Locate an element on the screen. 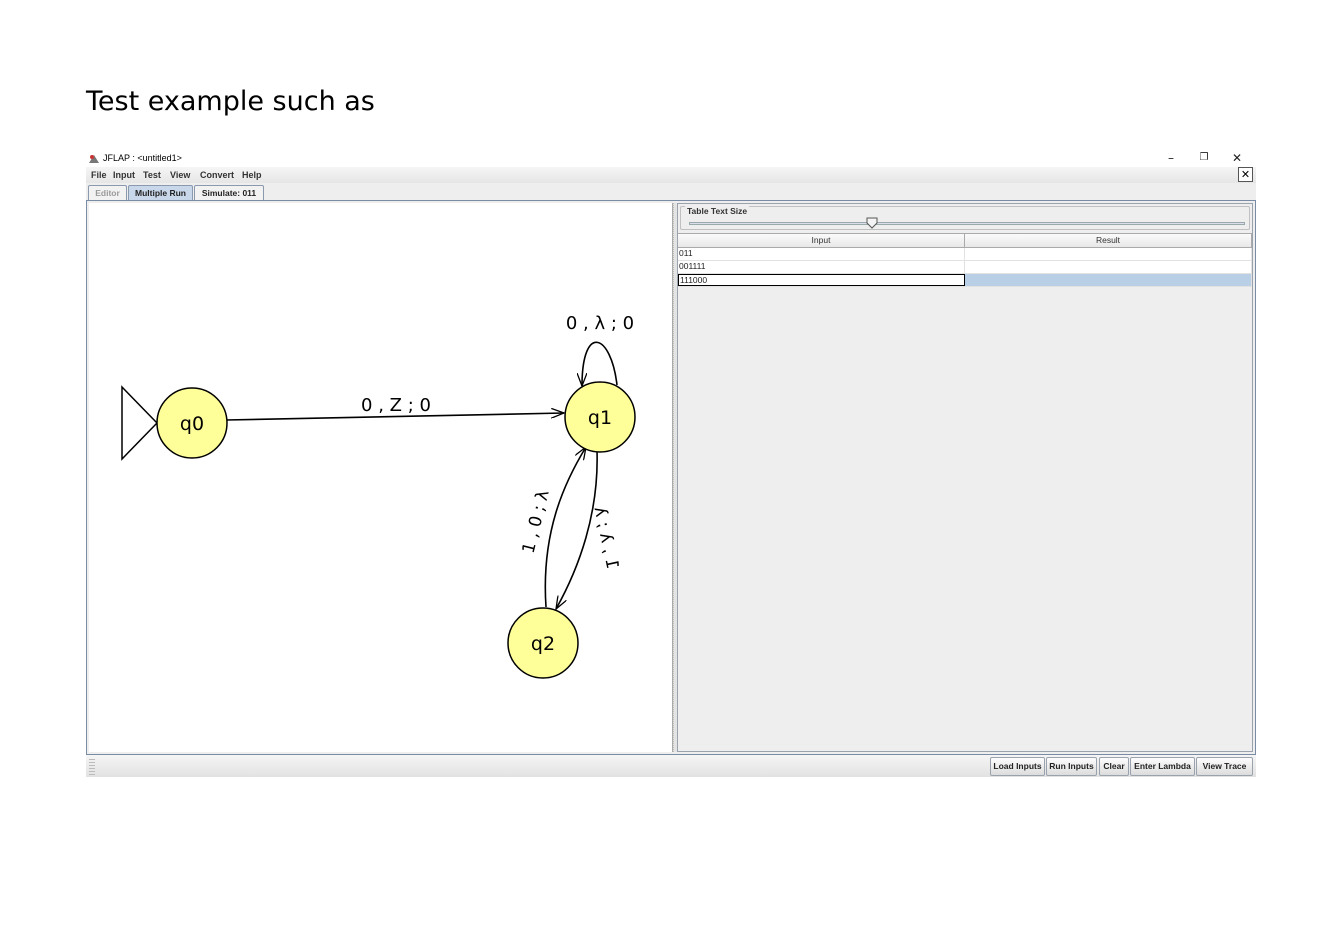  input-cell: 011 is located at coordinates (821, 254).